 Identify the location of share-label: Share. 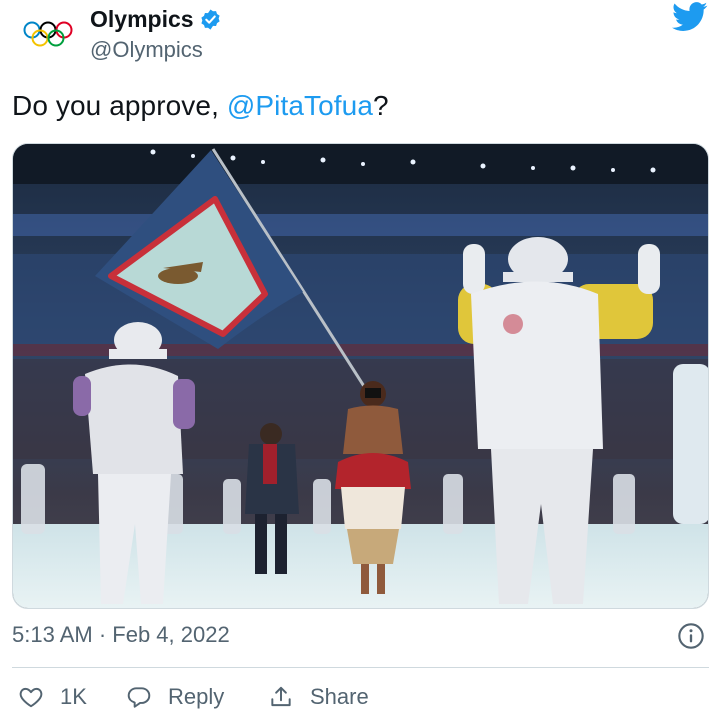
(339, 696).